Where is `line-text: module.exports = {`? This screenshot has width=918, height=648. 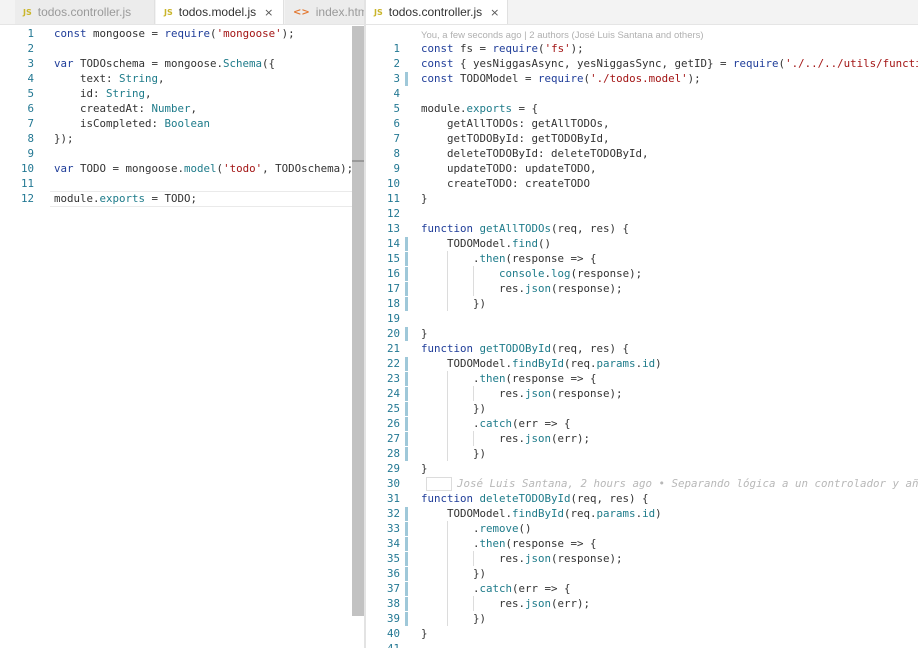
line-text: module.exports = { is located at coordinates (479, 108).